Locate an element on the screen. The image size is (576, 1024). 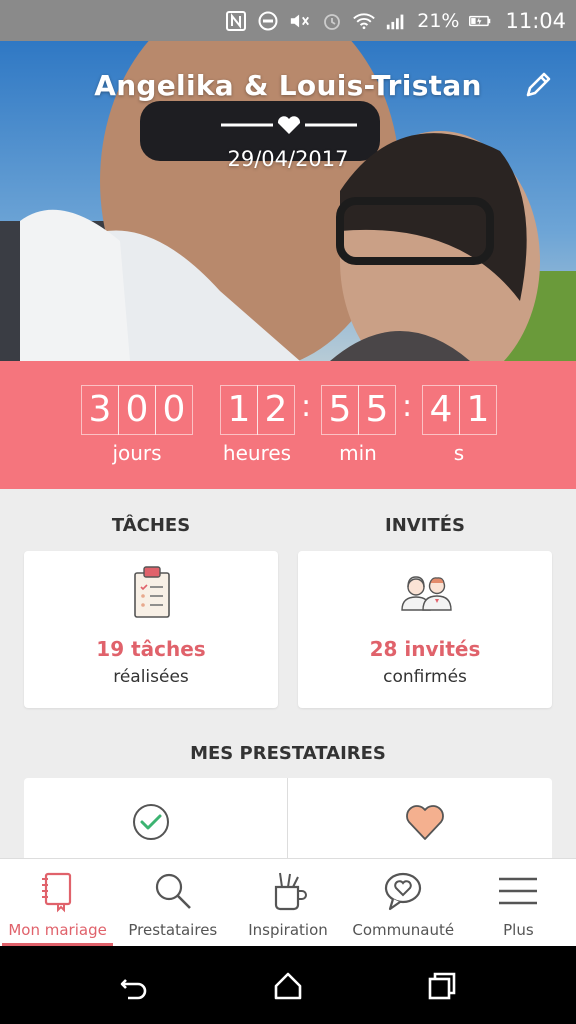
days-digits: 3 0 0 is located at coordinates (137, 410).